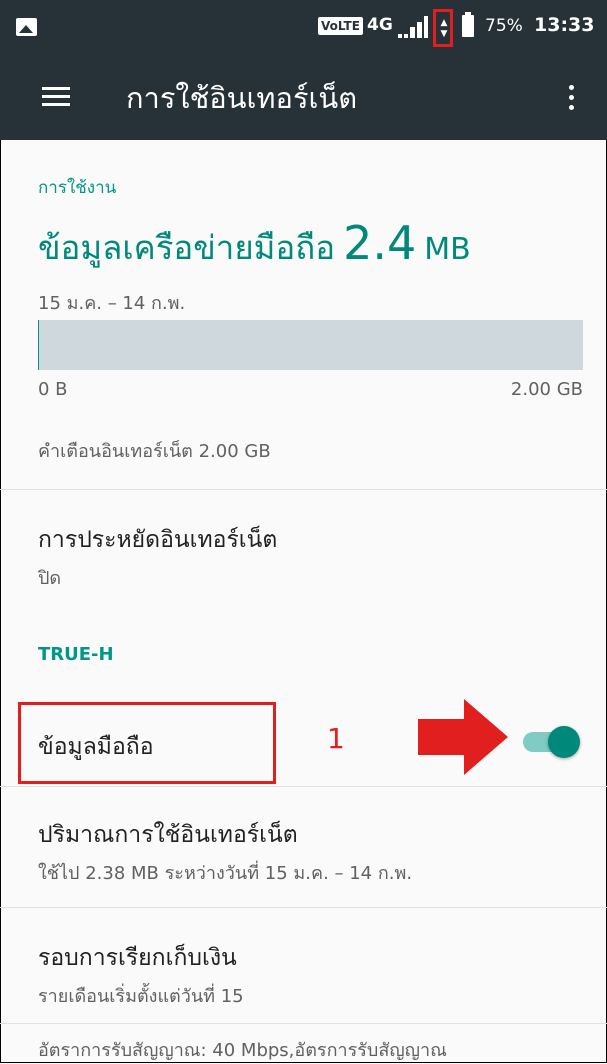 This screenshot has height=1064, width=607. What do you see at coordinates (154, 451) in the screenshot?
I see `usage-warning: คำเตือนอินเทอร์เน็ต 2.00 GB` at bounding box center [154, 451].